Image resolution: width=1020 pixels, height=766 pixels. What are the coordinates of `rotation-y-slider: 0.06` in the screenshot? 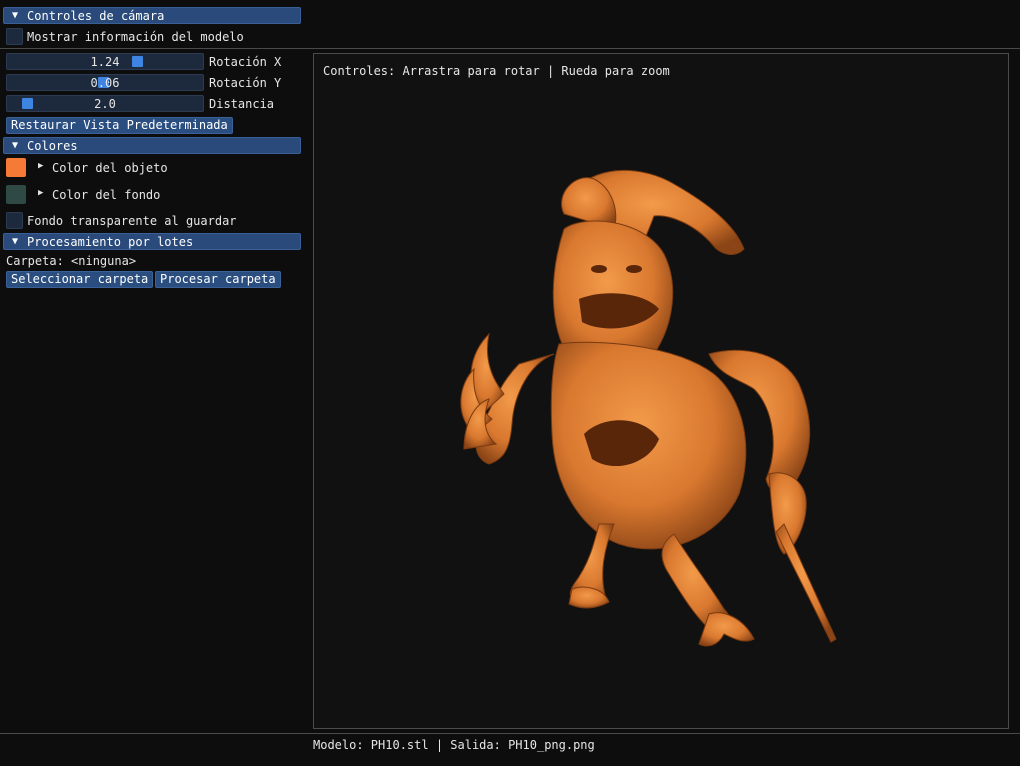 It's located at (105, 82).